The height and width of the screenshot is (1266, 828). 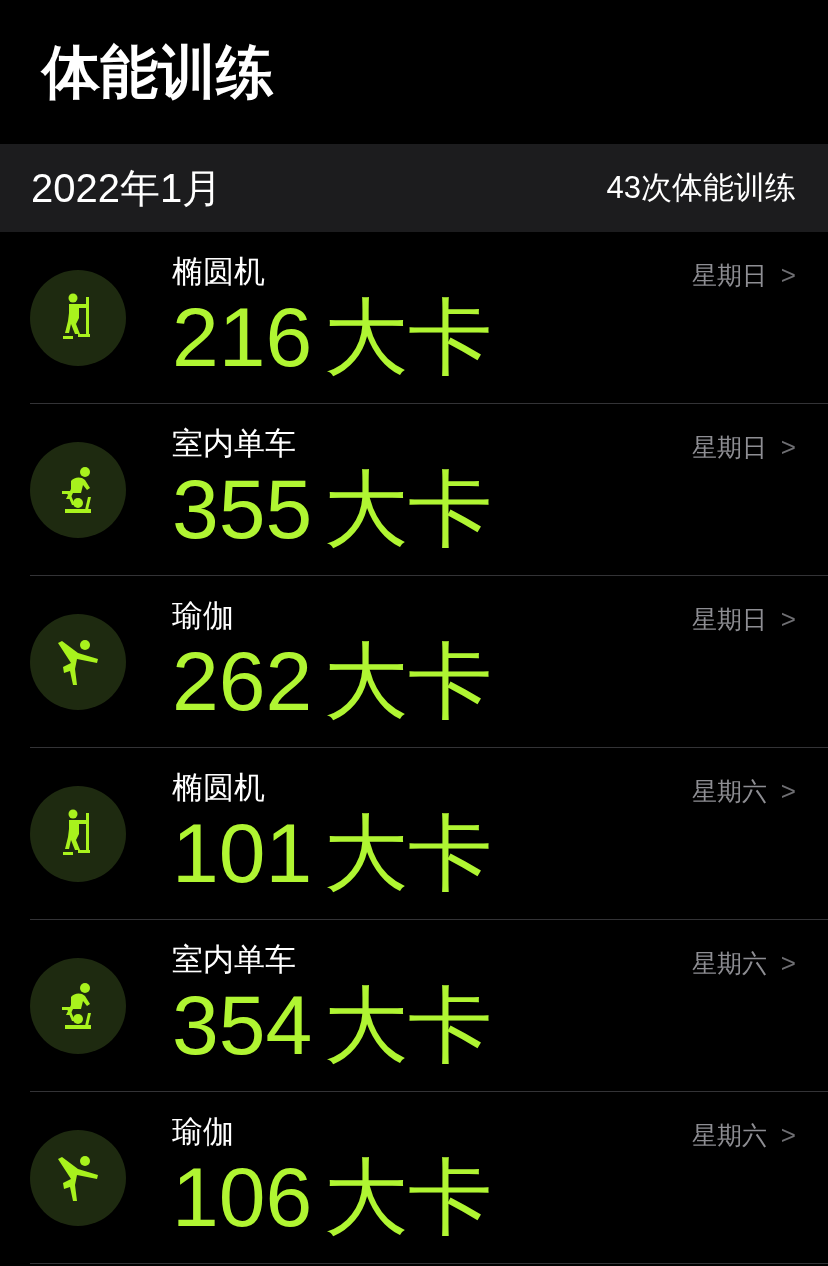 I want to click on workout-row: 室内单车 354 大卡 星期六 >, so click(x=429, y=1006).